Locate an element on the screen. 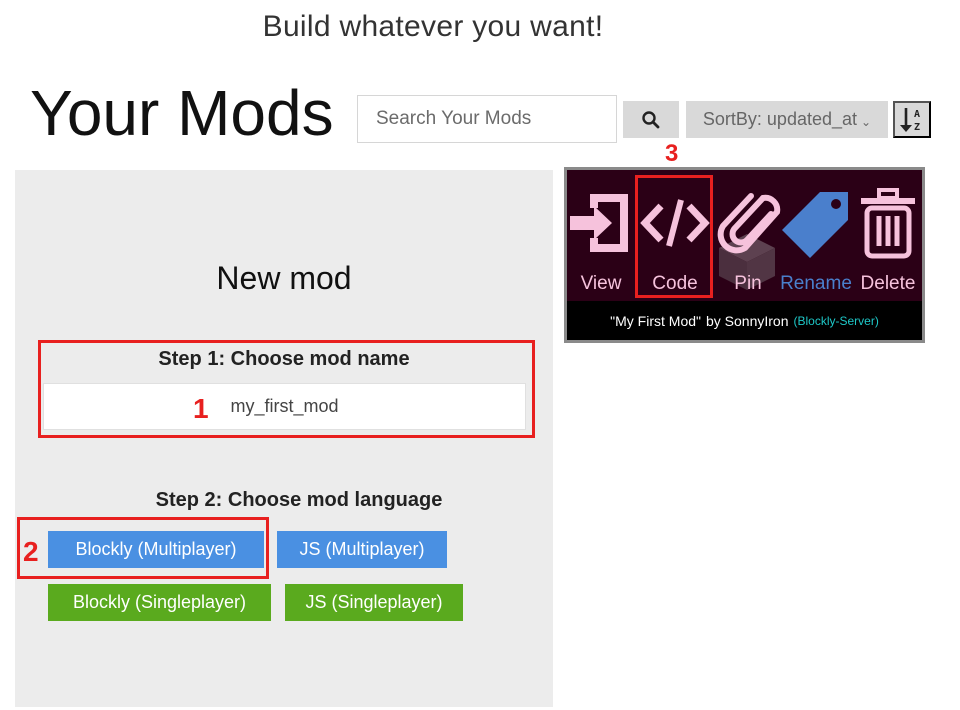  mod-card-actions: View Code Pin Rename Delete is located at coordinates (744, 235).